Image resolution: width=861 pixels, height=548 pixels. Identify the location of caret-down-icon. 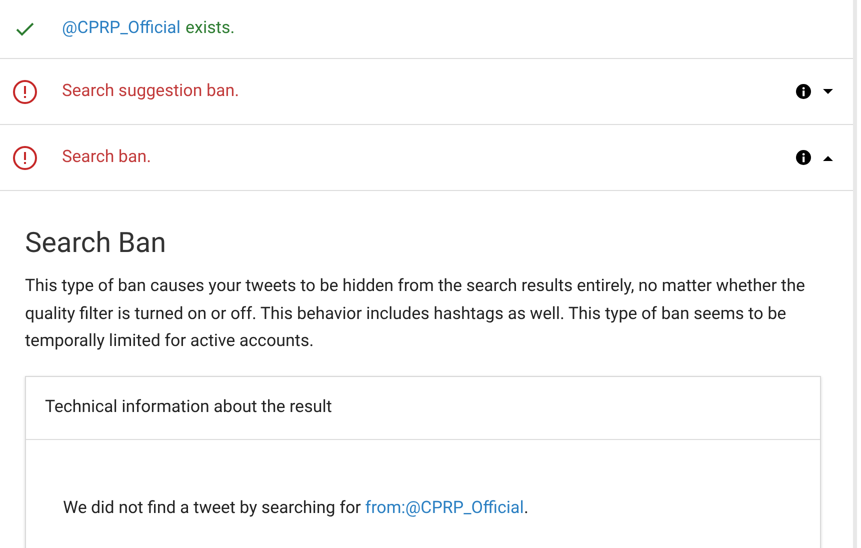
(828, 91).